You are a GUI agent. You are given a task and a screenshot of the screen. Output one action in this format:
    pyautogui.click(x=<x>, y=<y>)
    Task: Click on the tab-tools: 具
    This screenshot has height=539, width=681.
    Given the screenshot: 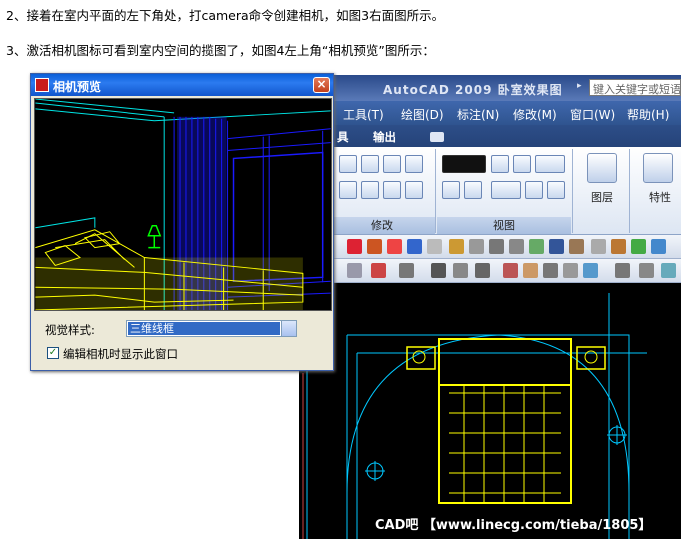 What is the action you would take?
    pyautogui.click(x=343, y=137)
    